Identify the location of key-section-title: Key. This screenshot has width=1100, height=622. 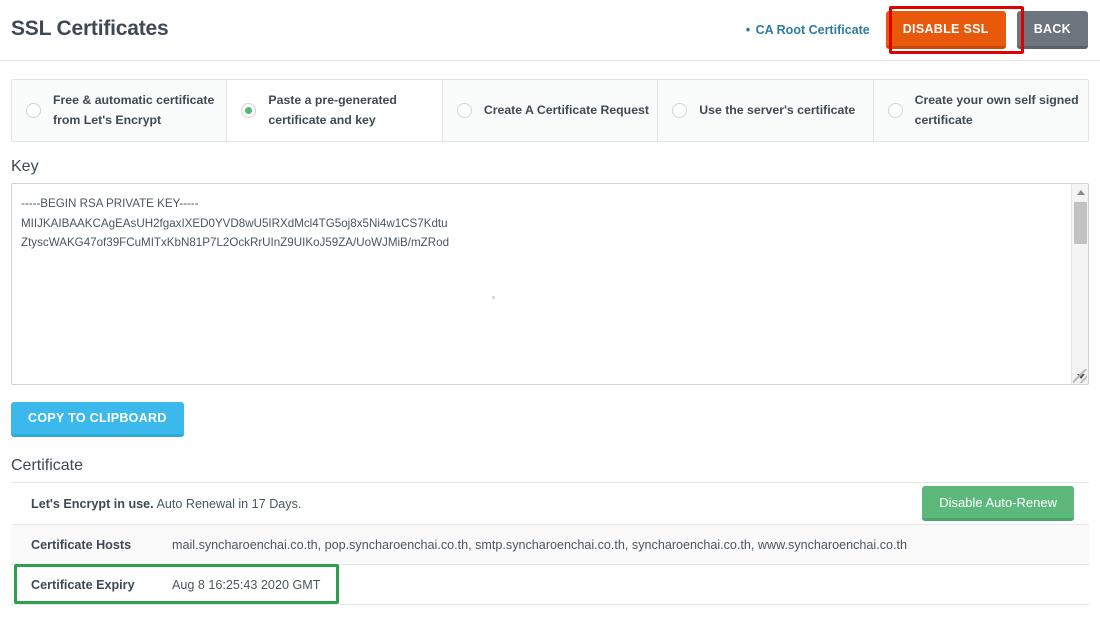
(25, 166).